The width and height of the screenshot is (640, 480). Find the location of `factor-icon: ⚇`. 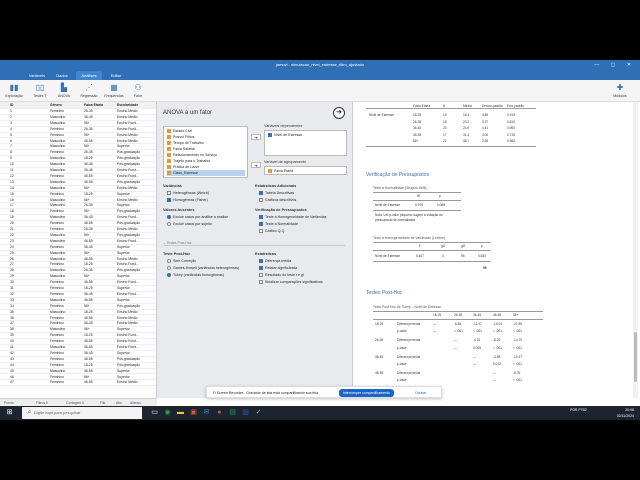

factor-icon: ⚇ is located at coordinates (138, 87).